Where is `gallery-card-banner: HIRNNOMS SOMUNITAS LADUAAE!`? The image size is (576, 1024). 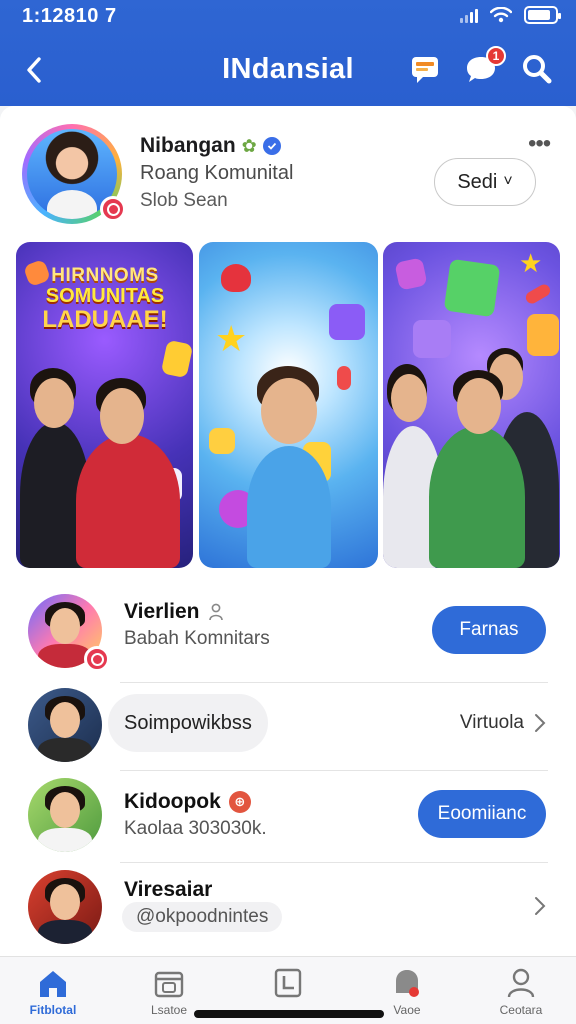 gallery-card-banner: HIRNNOMS SOMUNITAS LADUAAE! is located at coordinates (104, 405).